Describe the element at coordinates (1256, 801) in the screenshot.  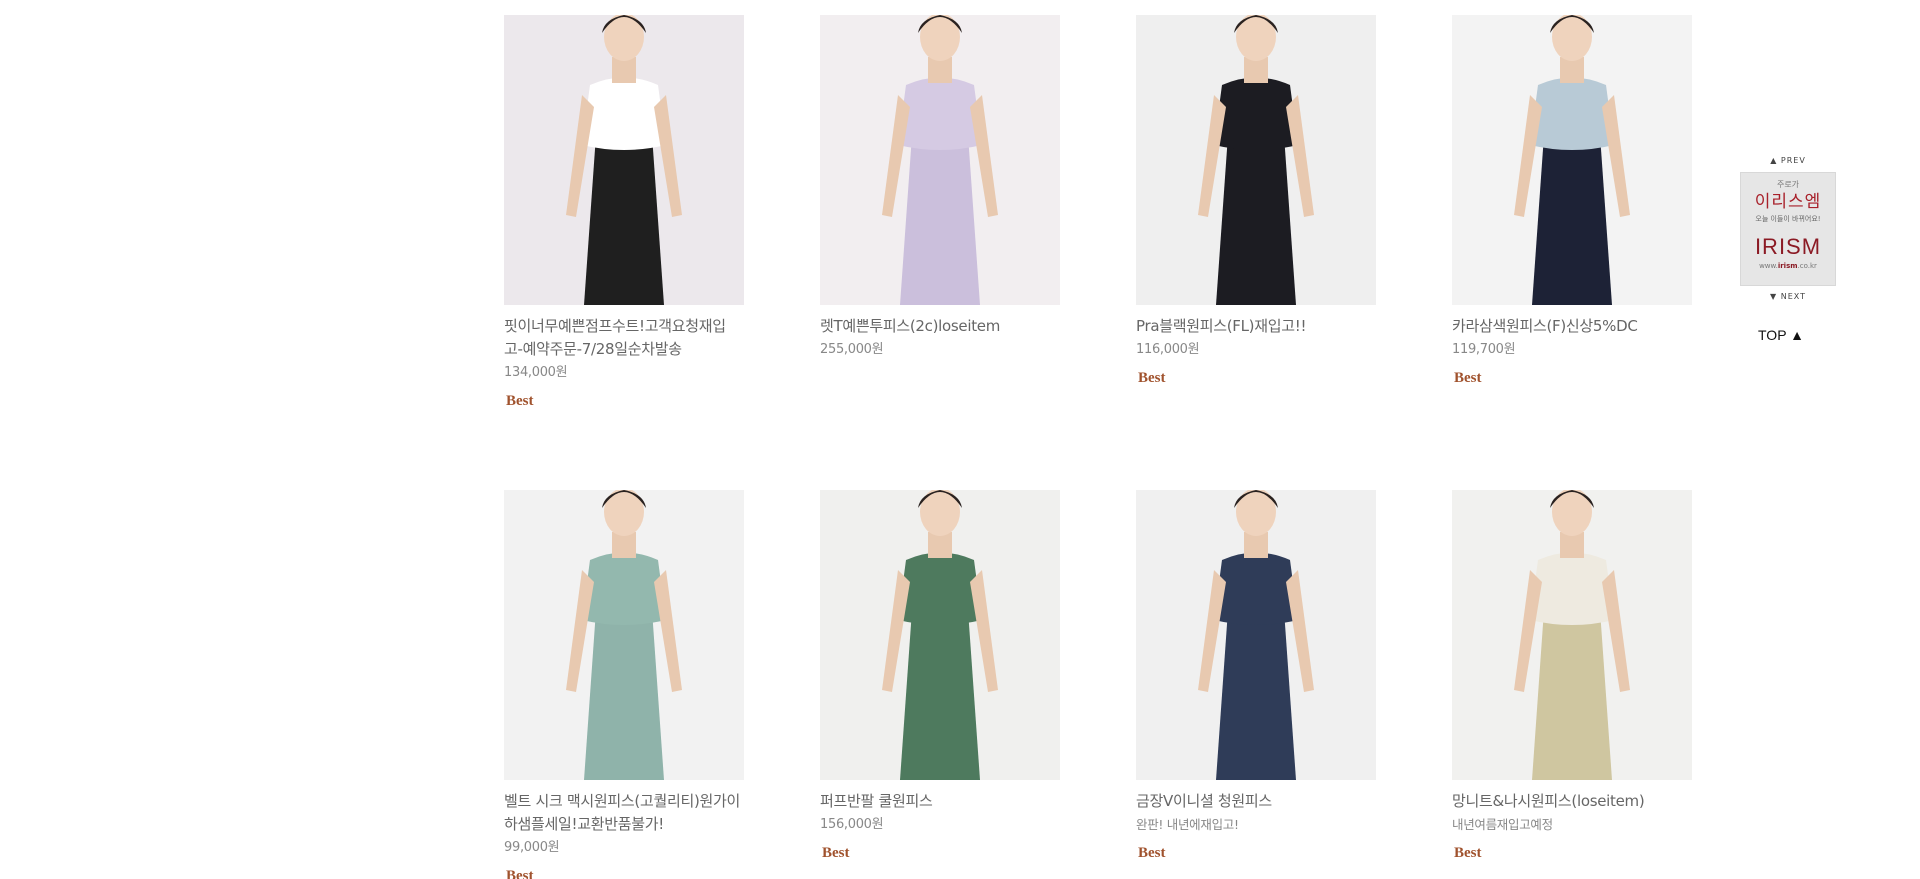
I see `product-name: 금장V이니셜 청원피스` at that location.